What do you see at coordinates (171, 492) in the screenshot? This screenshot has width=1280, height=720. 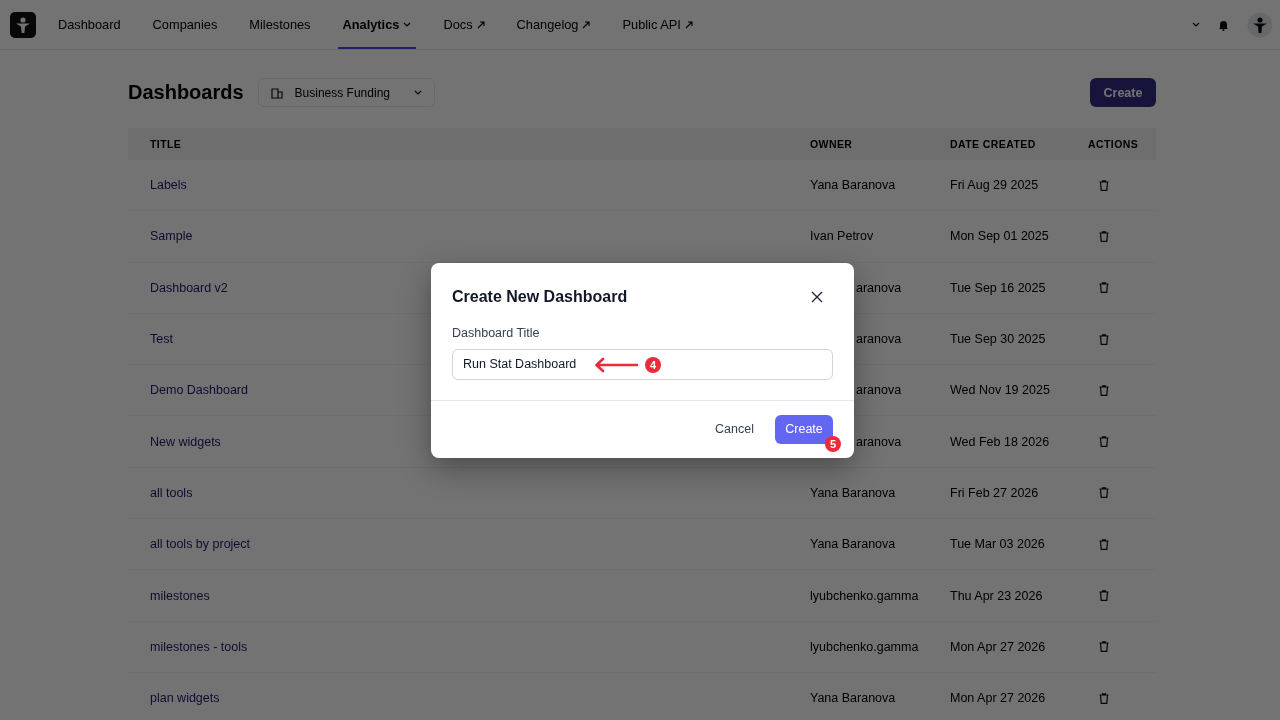 I see `row-title-link: all tools` at bounding box center [171, 492].